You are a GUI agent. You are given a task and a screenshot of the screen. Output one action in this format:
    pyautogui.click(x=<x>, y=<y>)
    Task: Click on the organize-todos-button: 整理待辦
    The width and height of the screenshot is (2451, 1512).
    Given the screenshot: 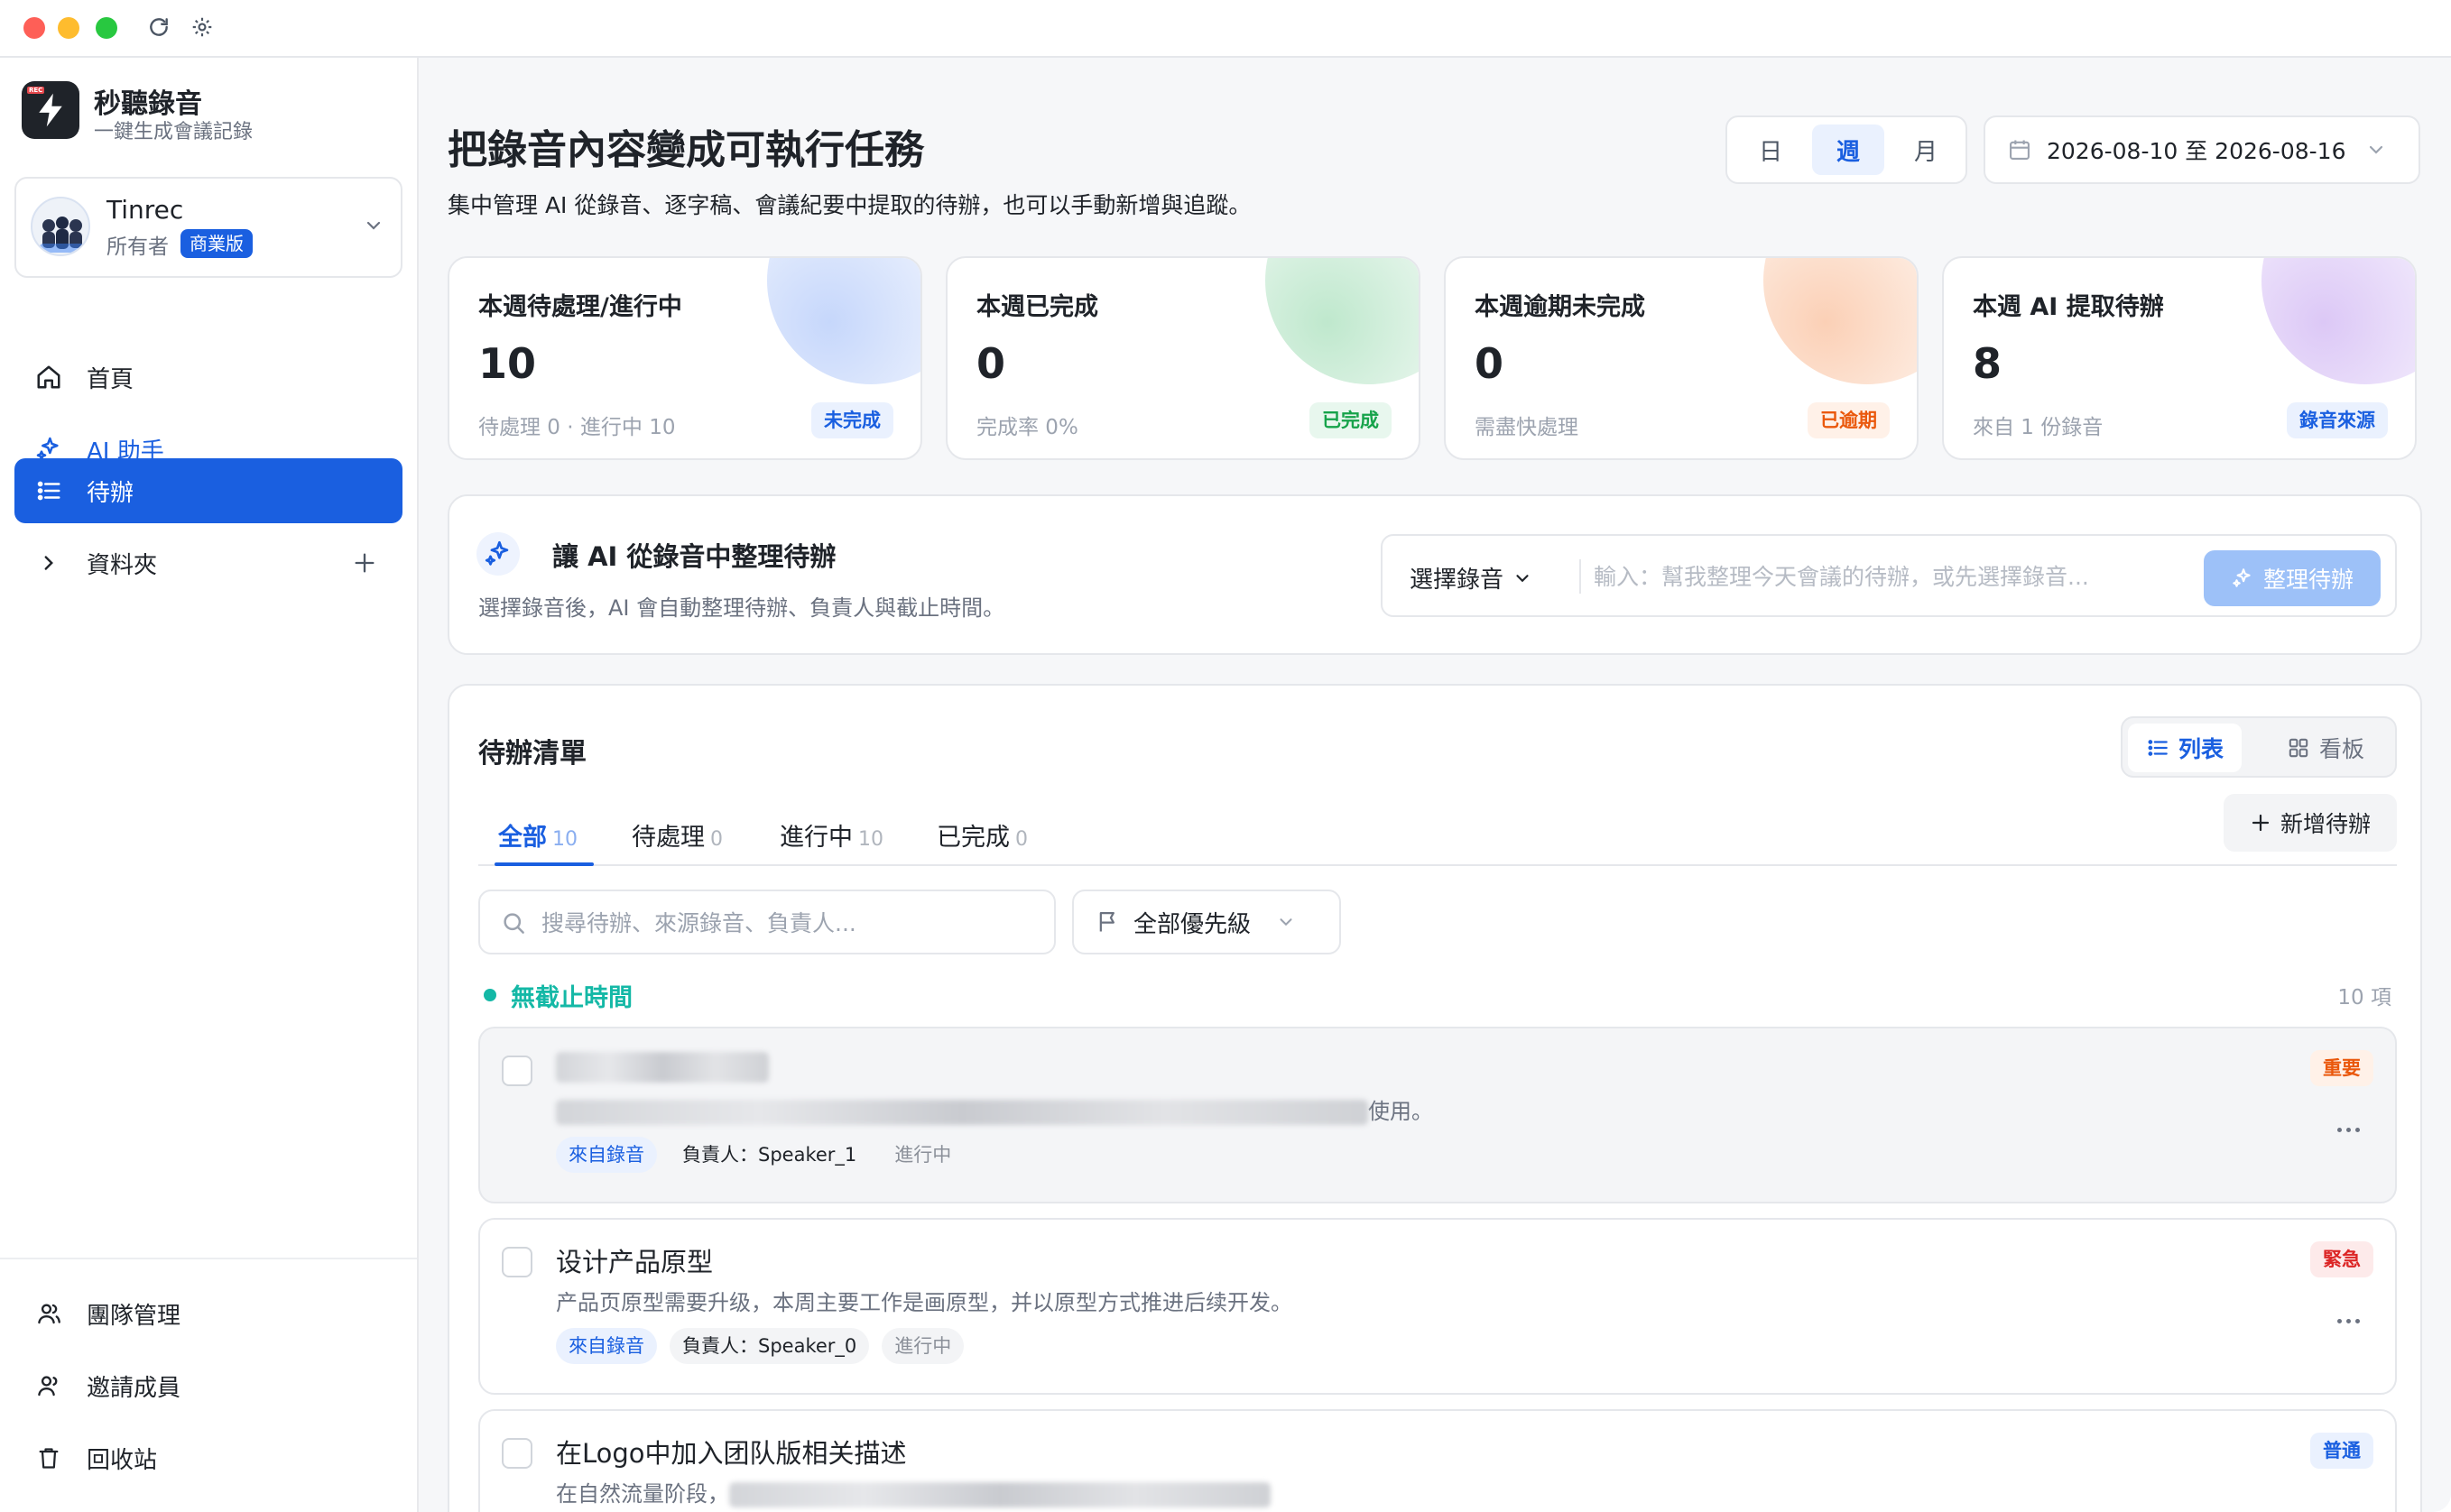 What is the action you would take?
    pyautogui.click(x=2292, y=578)
    